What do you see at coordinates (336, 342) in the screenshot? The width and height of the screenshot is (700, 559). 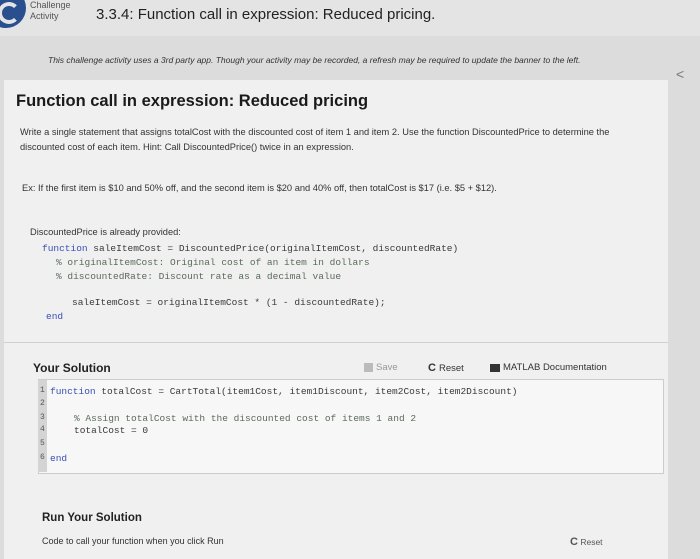 I see `section-divider` at bounding box center [336, 342].